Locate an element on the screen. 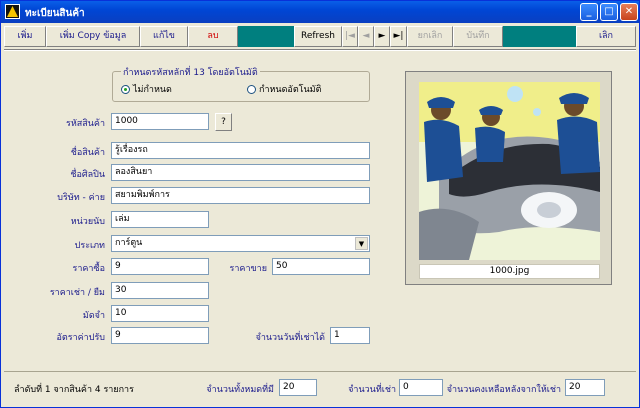  app-icon is located at coordinates (12, 11).